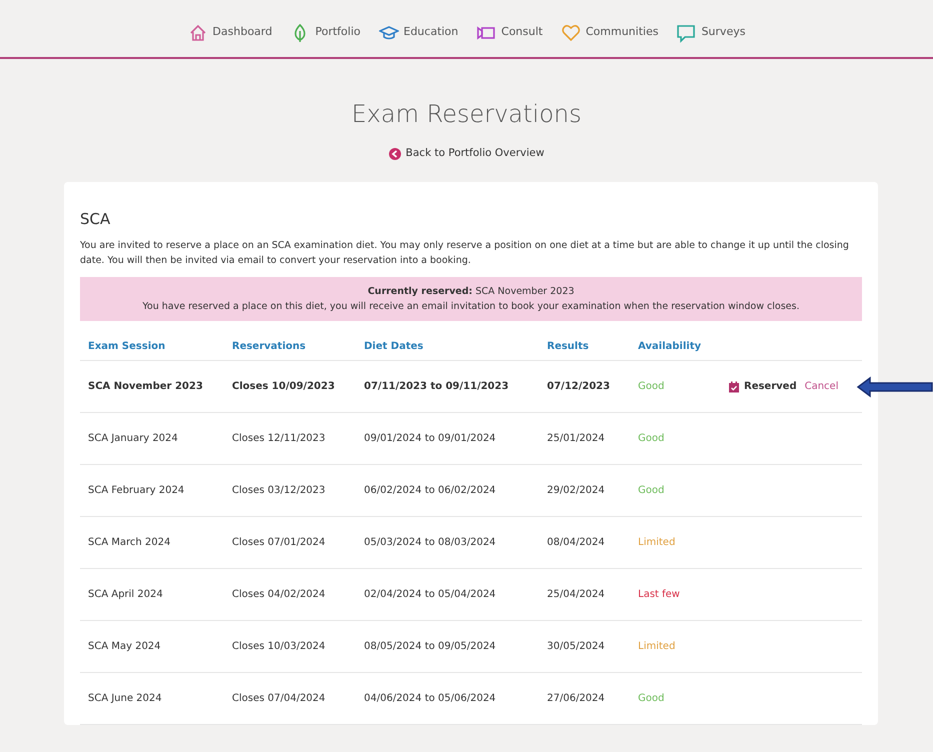  I want to click on table-cell: Closes 12/11/2023, so click(290, 439).